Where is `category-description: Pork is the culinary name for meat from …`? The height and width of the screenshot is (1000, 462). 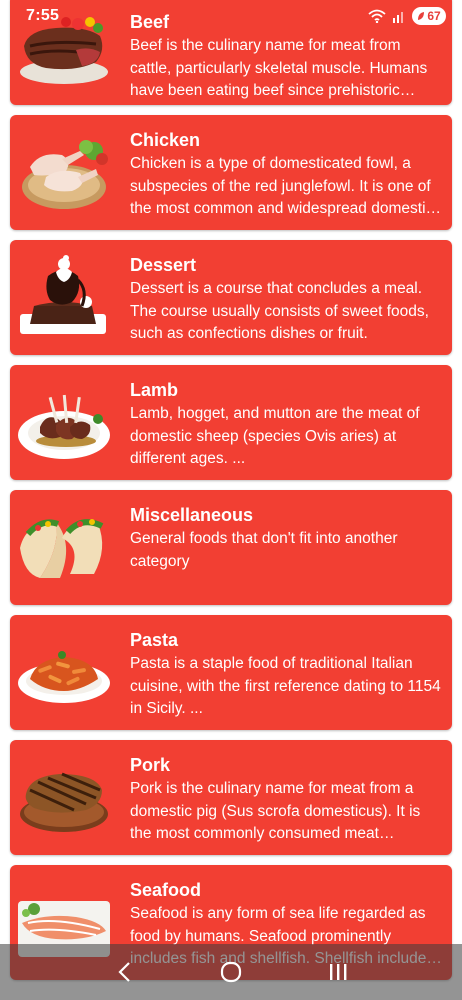 category-description: Pork is the culinary name for meat from … is located at coordinates (275, 811).